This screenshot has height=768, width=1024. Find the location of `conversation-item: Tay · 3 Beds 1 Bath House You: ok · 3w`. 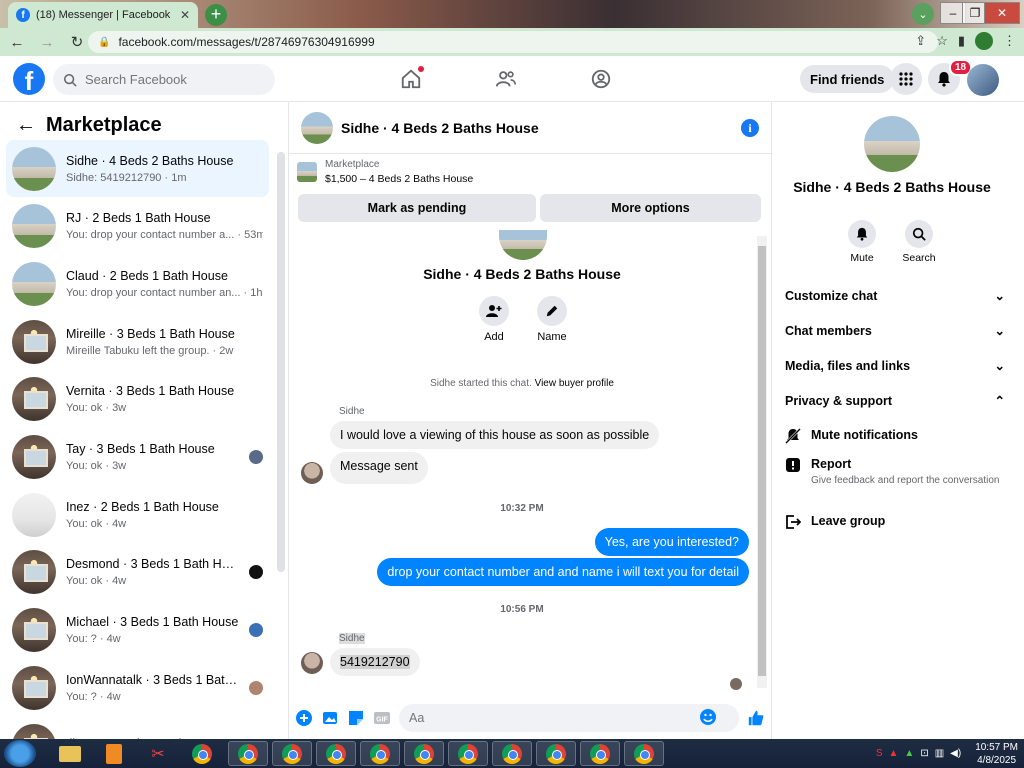

conversation-item: Tay · 3 Beds 1 Bath House You: ok · 3w is located at coordinates (137, 457).